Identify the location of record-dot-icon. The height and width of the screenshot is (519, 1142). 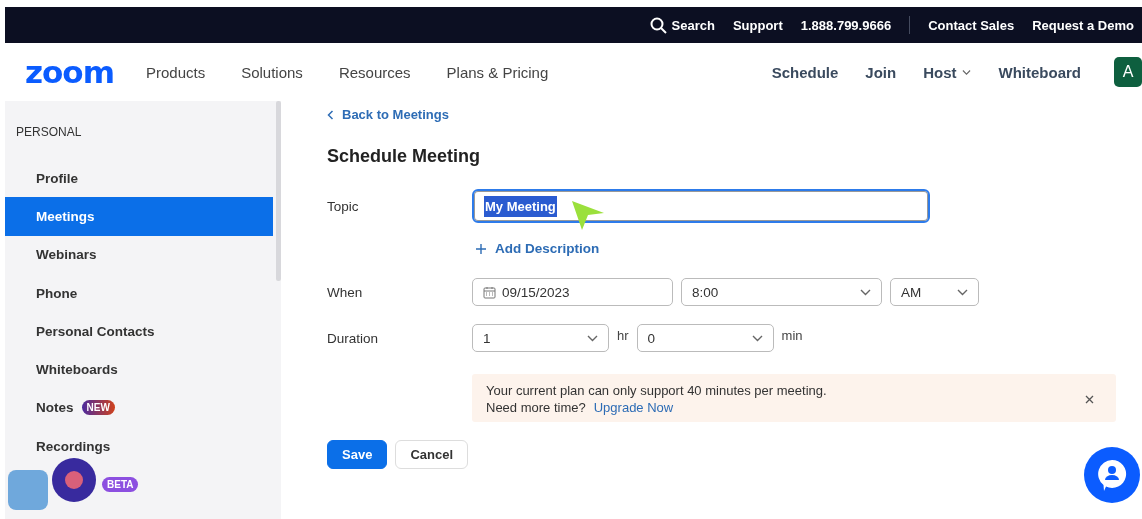
(74, 480).